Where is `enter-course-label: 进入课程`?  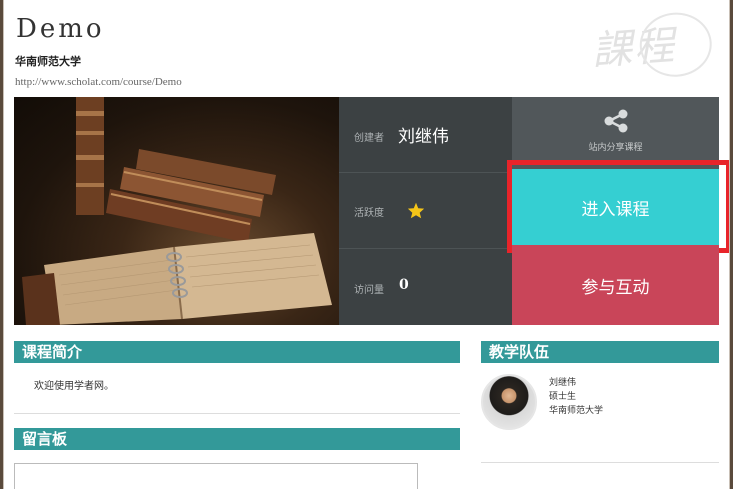 enter-course-label: 进入课程 is located at coordinates (615, 209).